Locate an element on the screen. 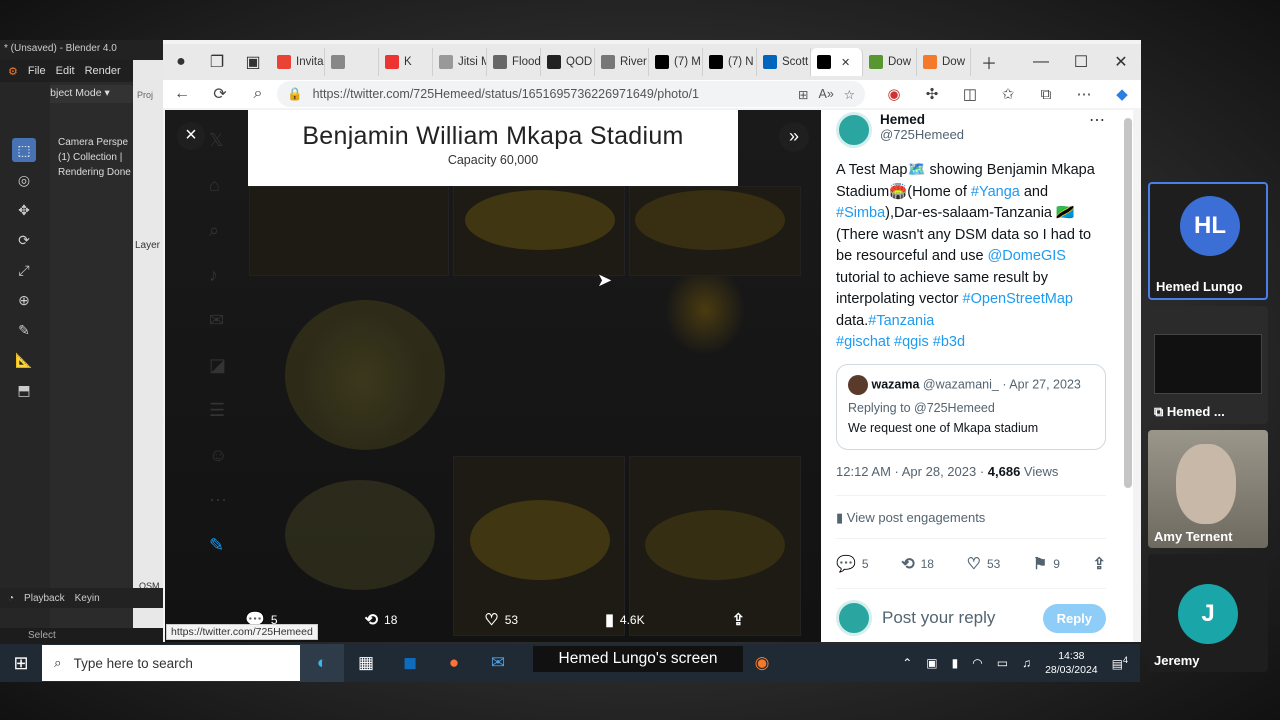 The image size is (1280, 720). more-icon: ⋯ is located at coordinates (1084, 94).